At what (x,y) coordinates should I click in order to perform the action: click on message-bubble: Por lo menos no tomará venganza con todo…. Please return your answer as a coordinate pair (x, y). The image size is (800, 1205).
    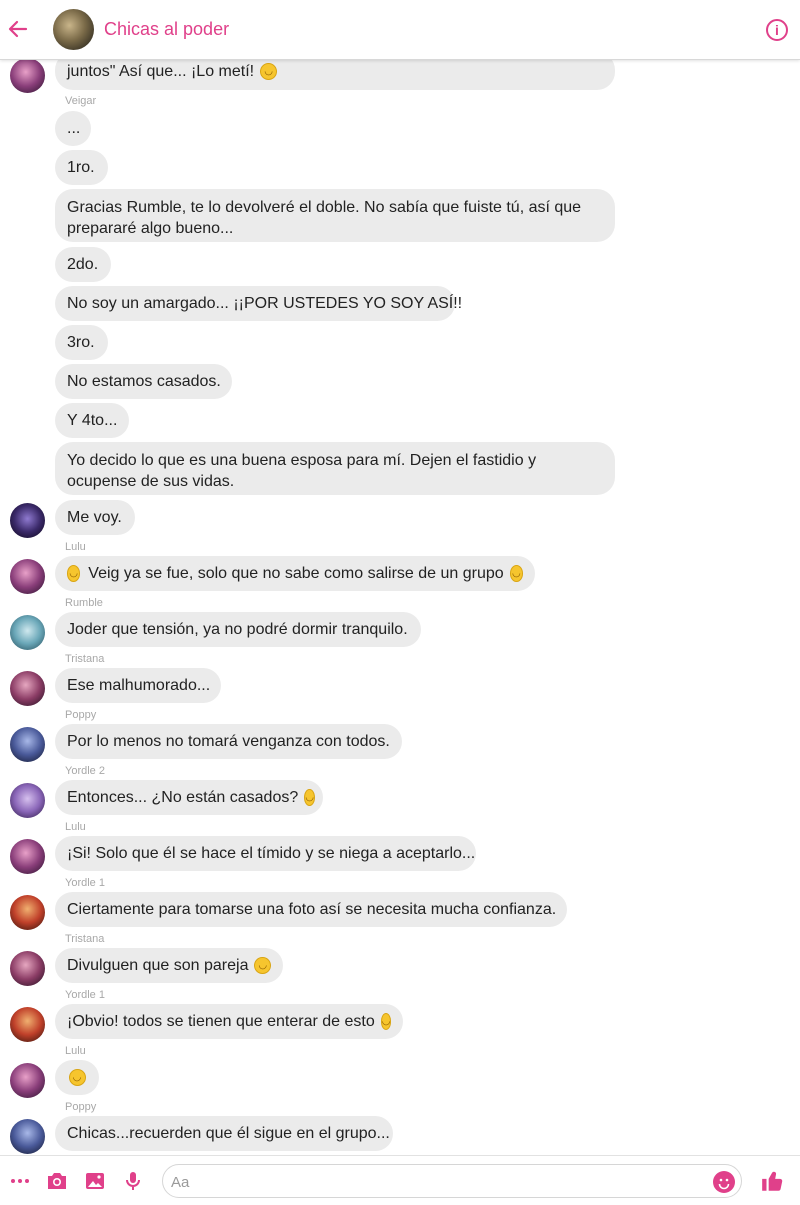
    Looking at the image, I should click on (228, 741).